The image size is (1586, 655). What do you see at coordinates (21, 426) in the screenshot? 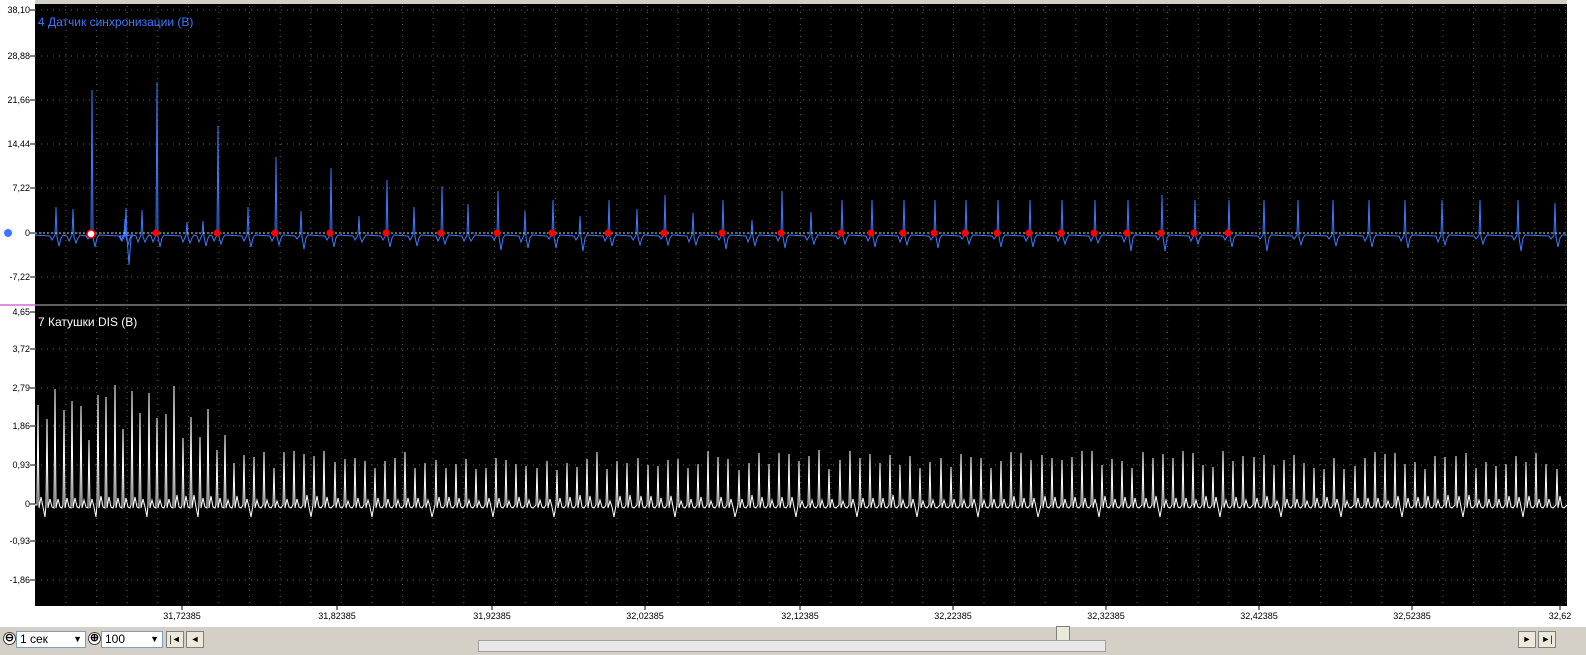
I see `y-tick-label: 1,86` at bounding box center [21, 426].